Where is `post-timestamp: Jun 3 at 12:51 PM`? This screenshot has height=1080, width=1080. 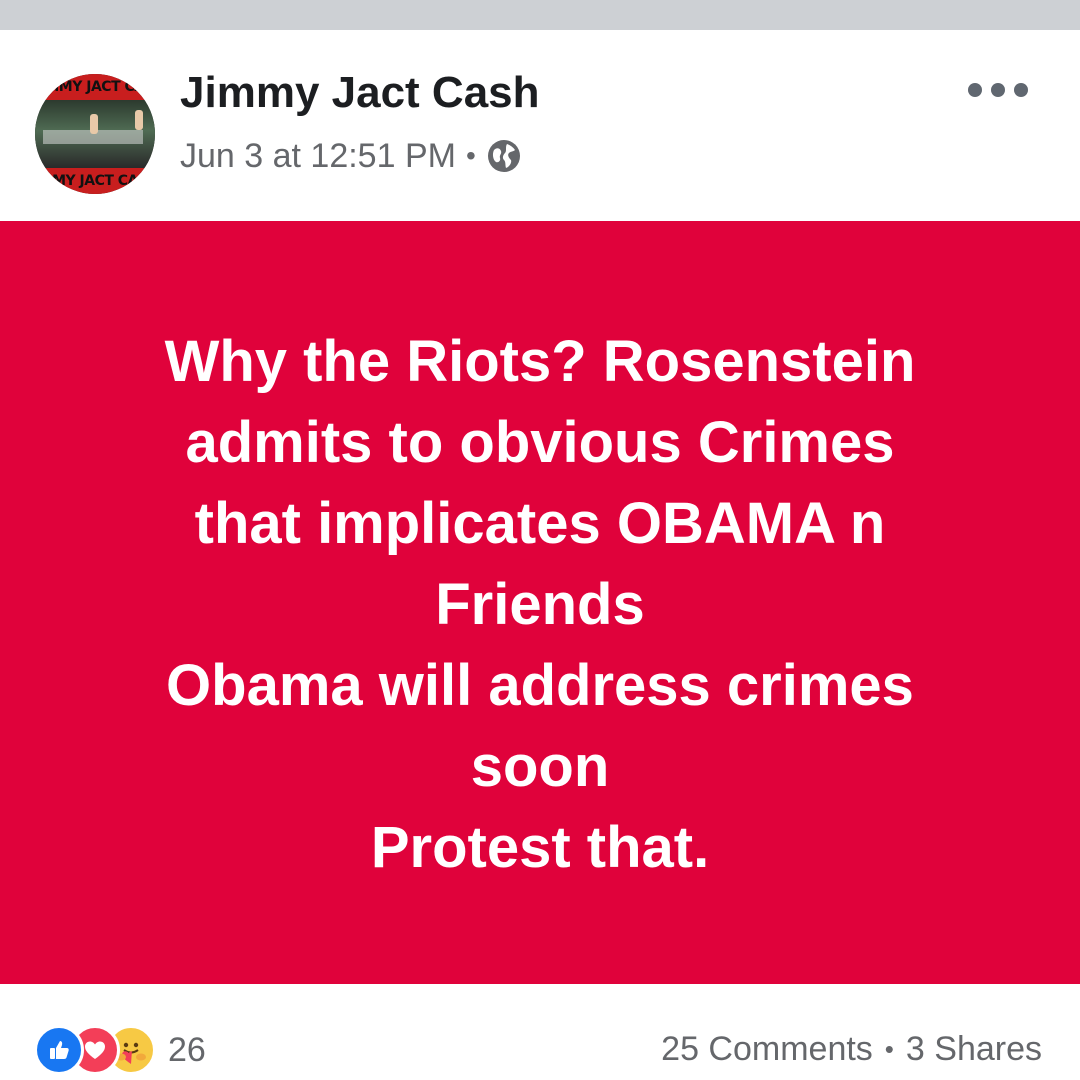
post-timestamp: Jun 3 at 12:51 PM is located at coordinates (318, 156).